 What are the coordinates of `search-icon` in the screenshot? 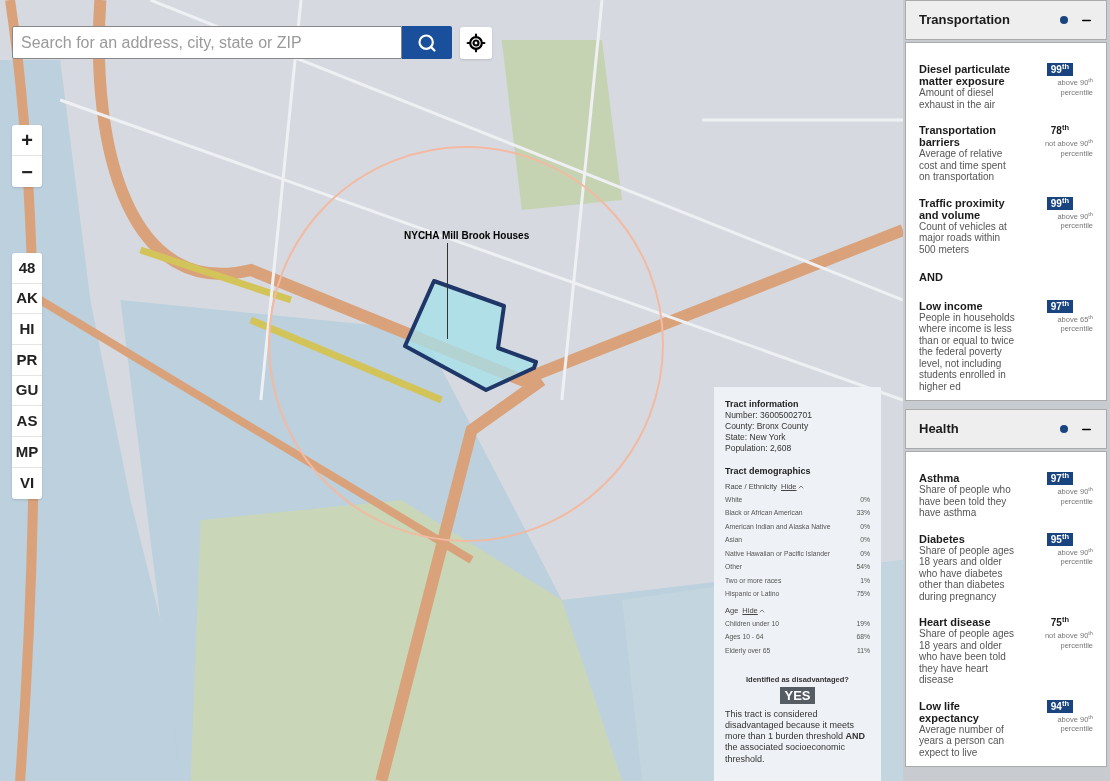 It's located at (427, 42).